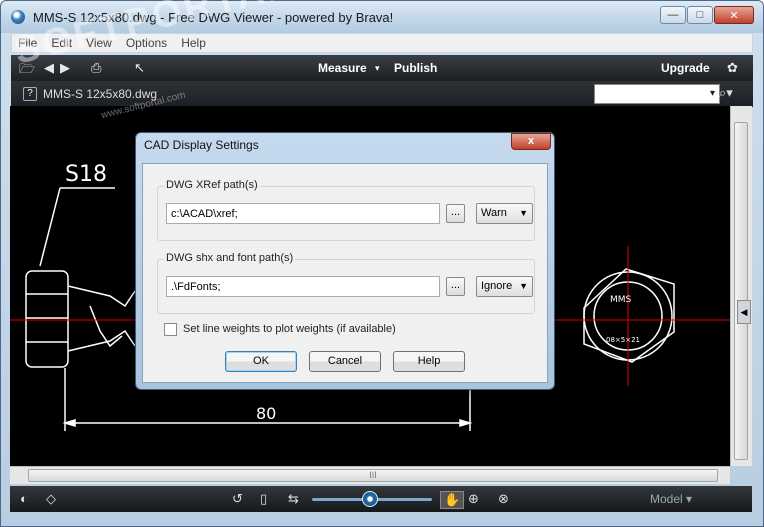 The height and width of the screenshot is (527, 764). Describe the element at coordinates (201, 145) in the screenshot. I see `dialog-title: CAD Display Settings` at that location.